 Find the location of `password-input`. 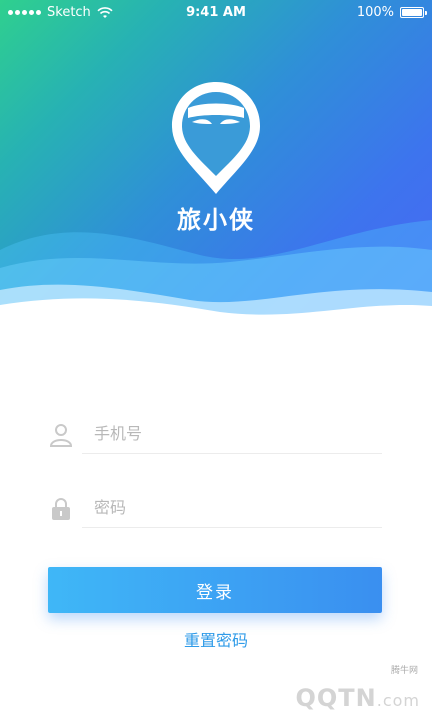

password-input is located at coordinates (238, 507).